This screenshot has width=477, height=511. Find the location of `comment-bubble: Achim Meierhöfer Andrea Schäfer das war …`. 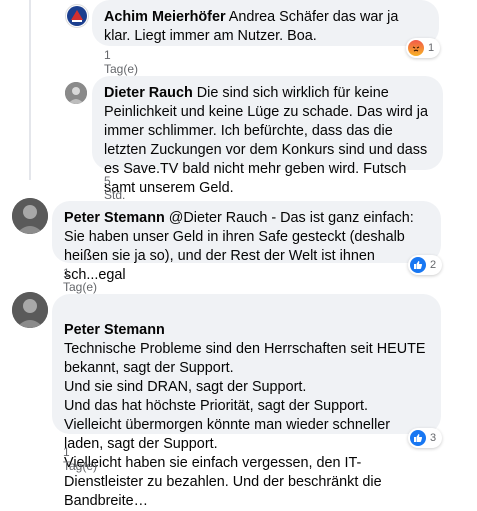

comment-bubble: Achim Meierhöfer Andrea Schäfer das war … is located at coordinates (265, 23).